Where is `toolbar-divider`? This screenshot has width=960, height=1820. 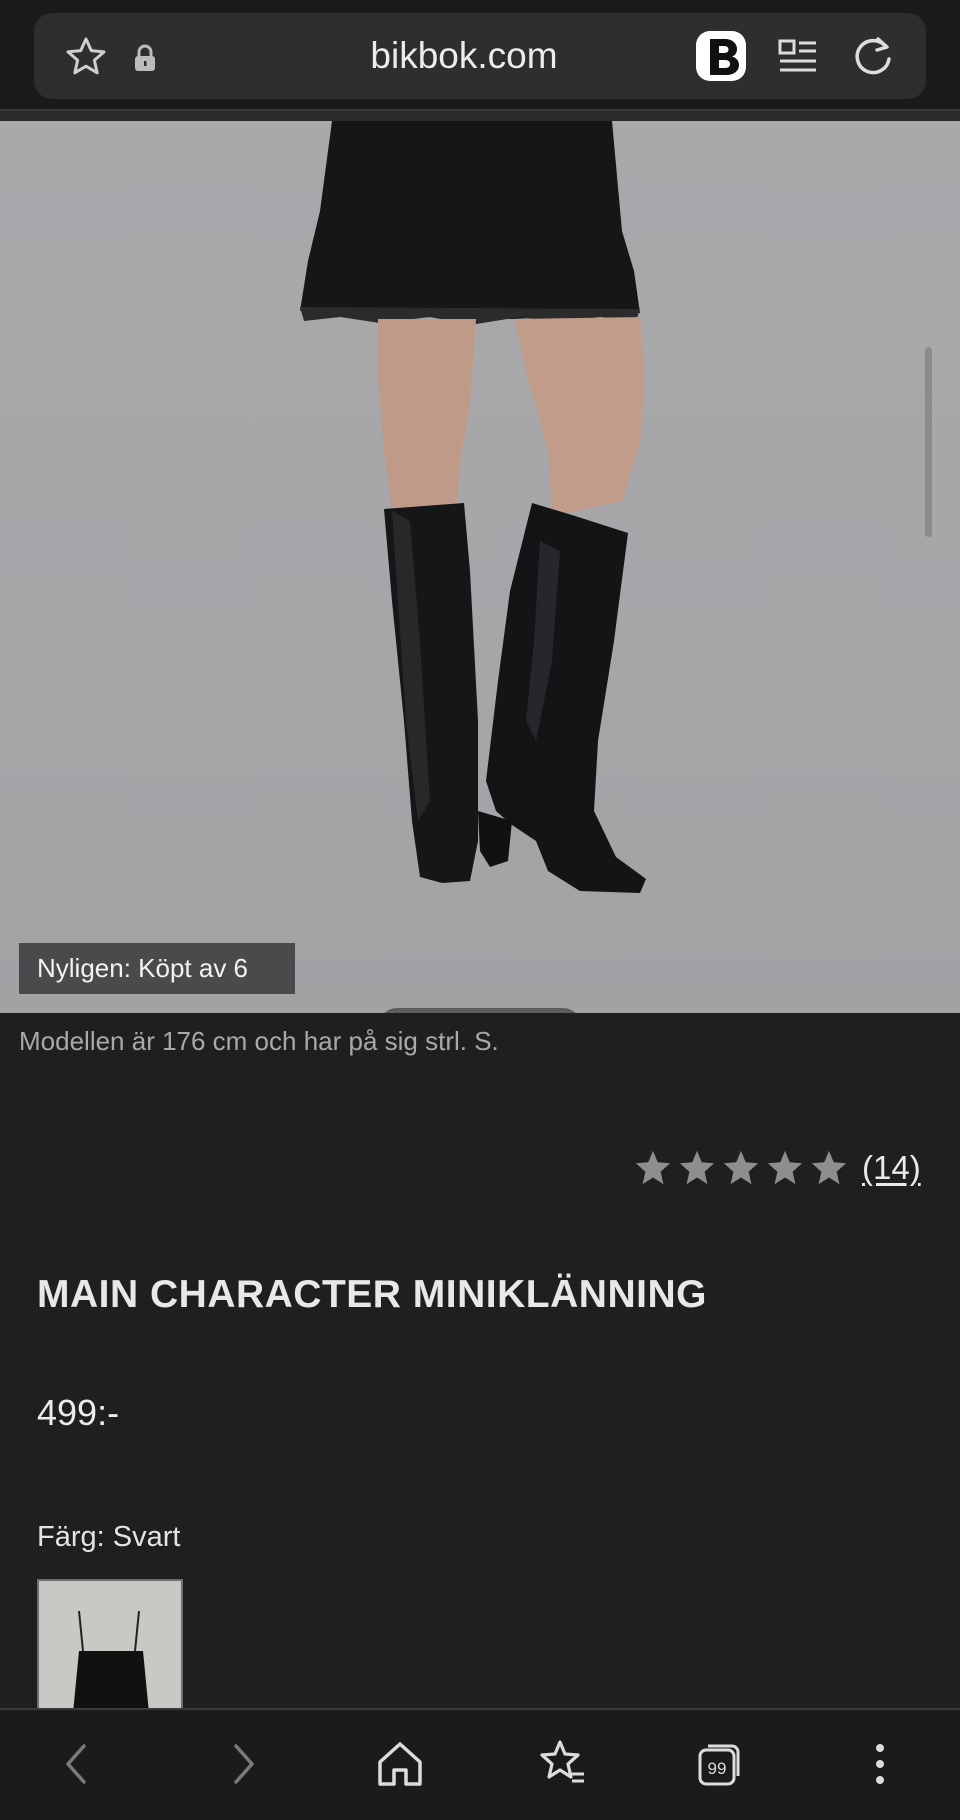 toolbar-divider is located at coordinates (480, 115).